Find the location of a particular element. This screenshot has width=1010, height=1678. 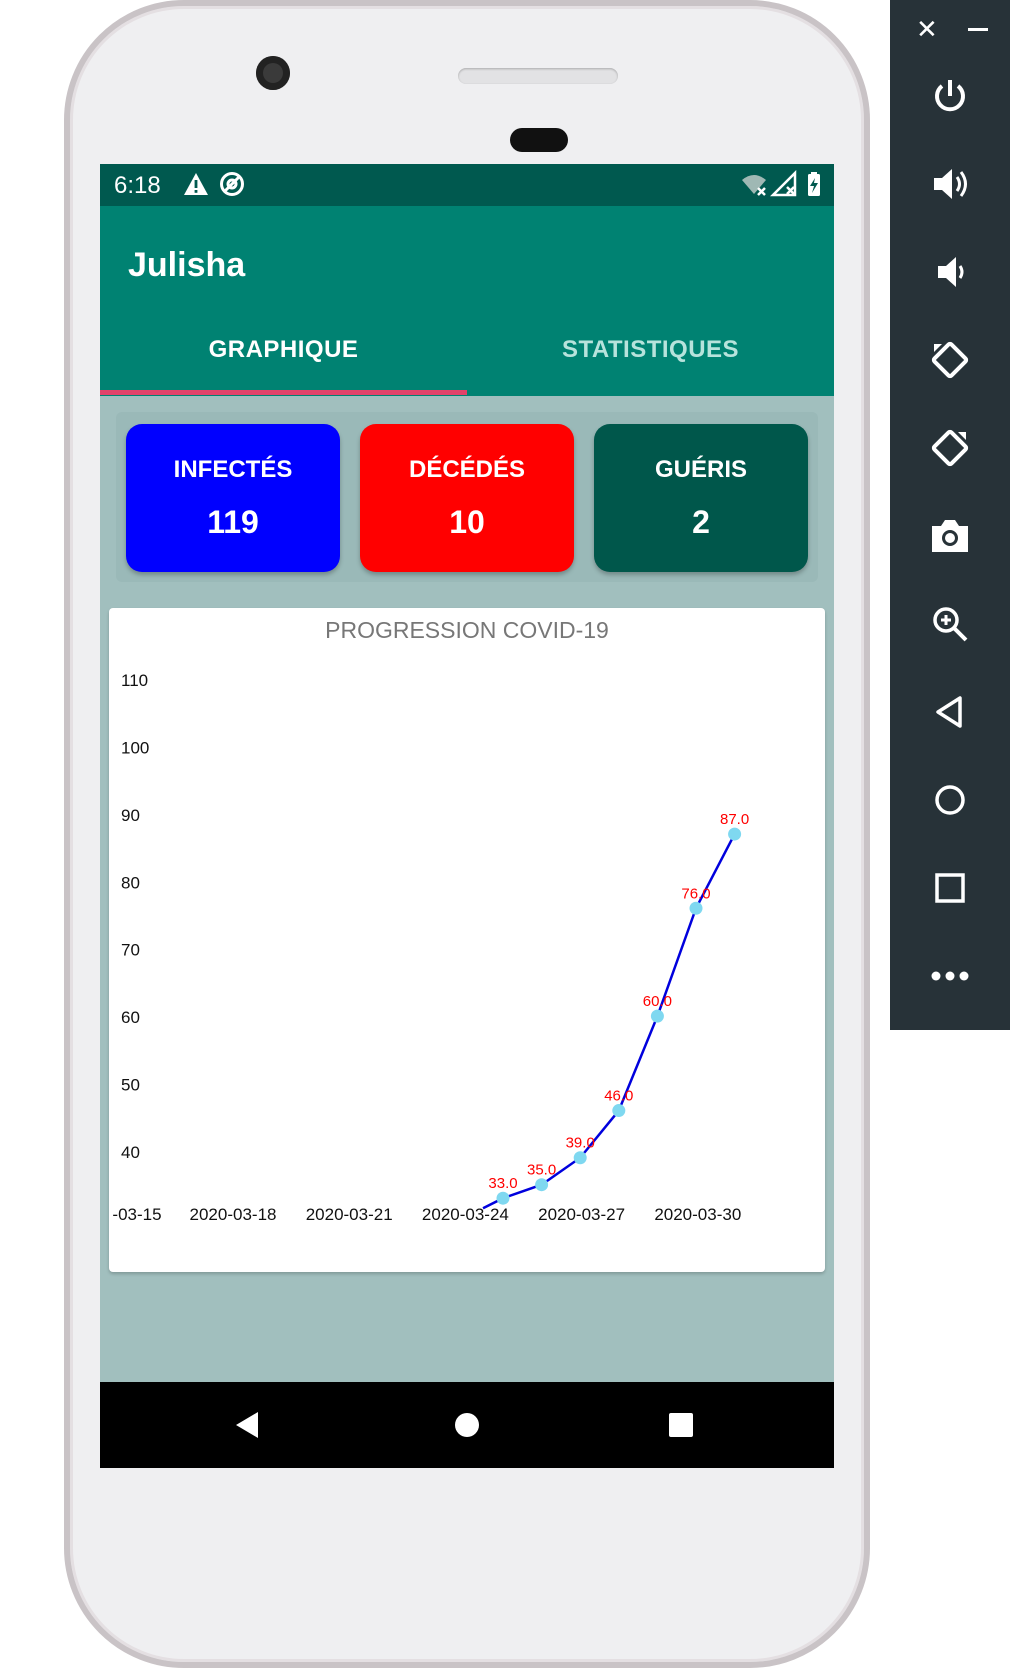

y-tick-label: 60 is located at coordinates (130, 1017).